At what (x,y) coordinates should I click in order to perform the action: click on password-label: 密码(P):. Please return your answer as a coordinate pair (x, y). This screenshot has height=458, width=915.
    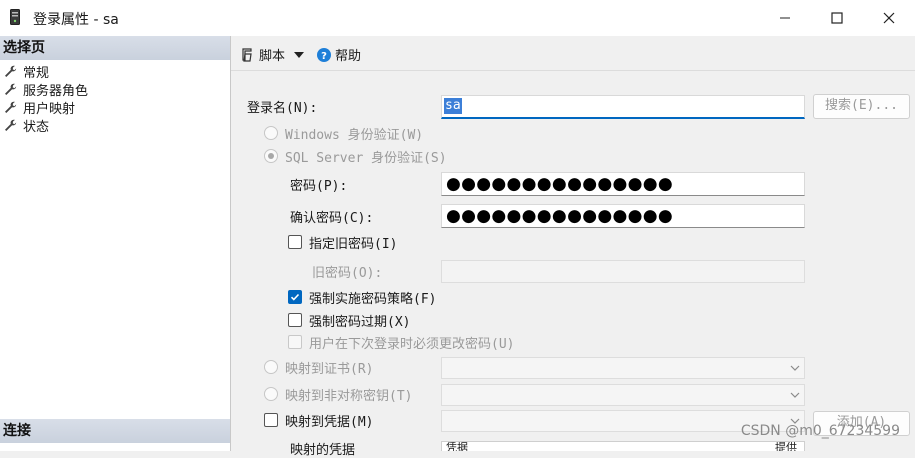
    Looking at the image, I should click on (319, 186).